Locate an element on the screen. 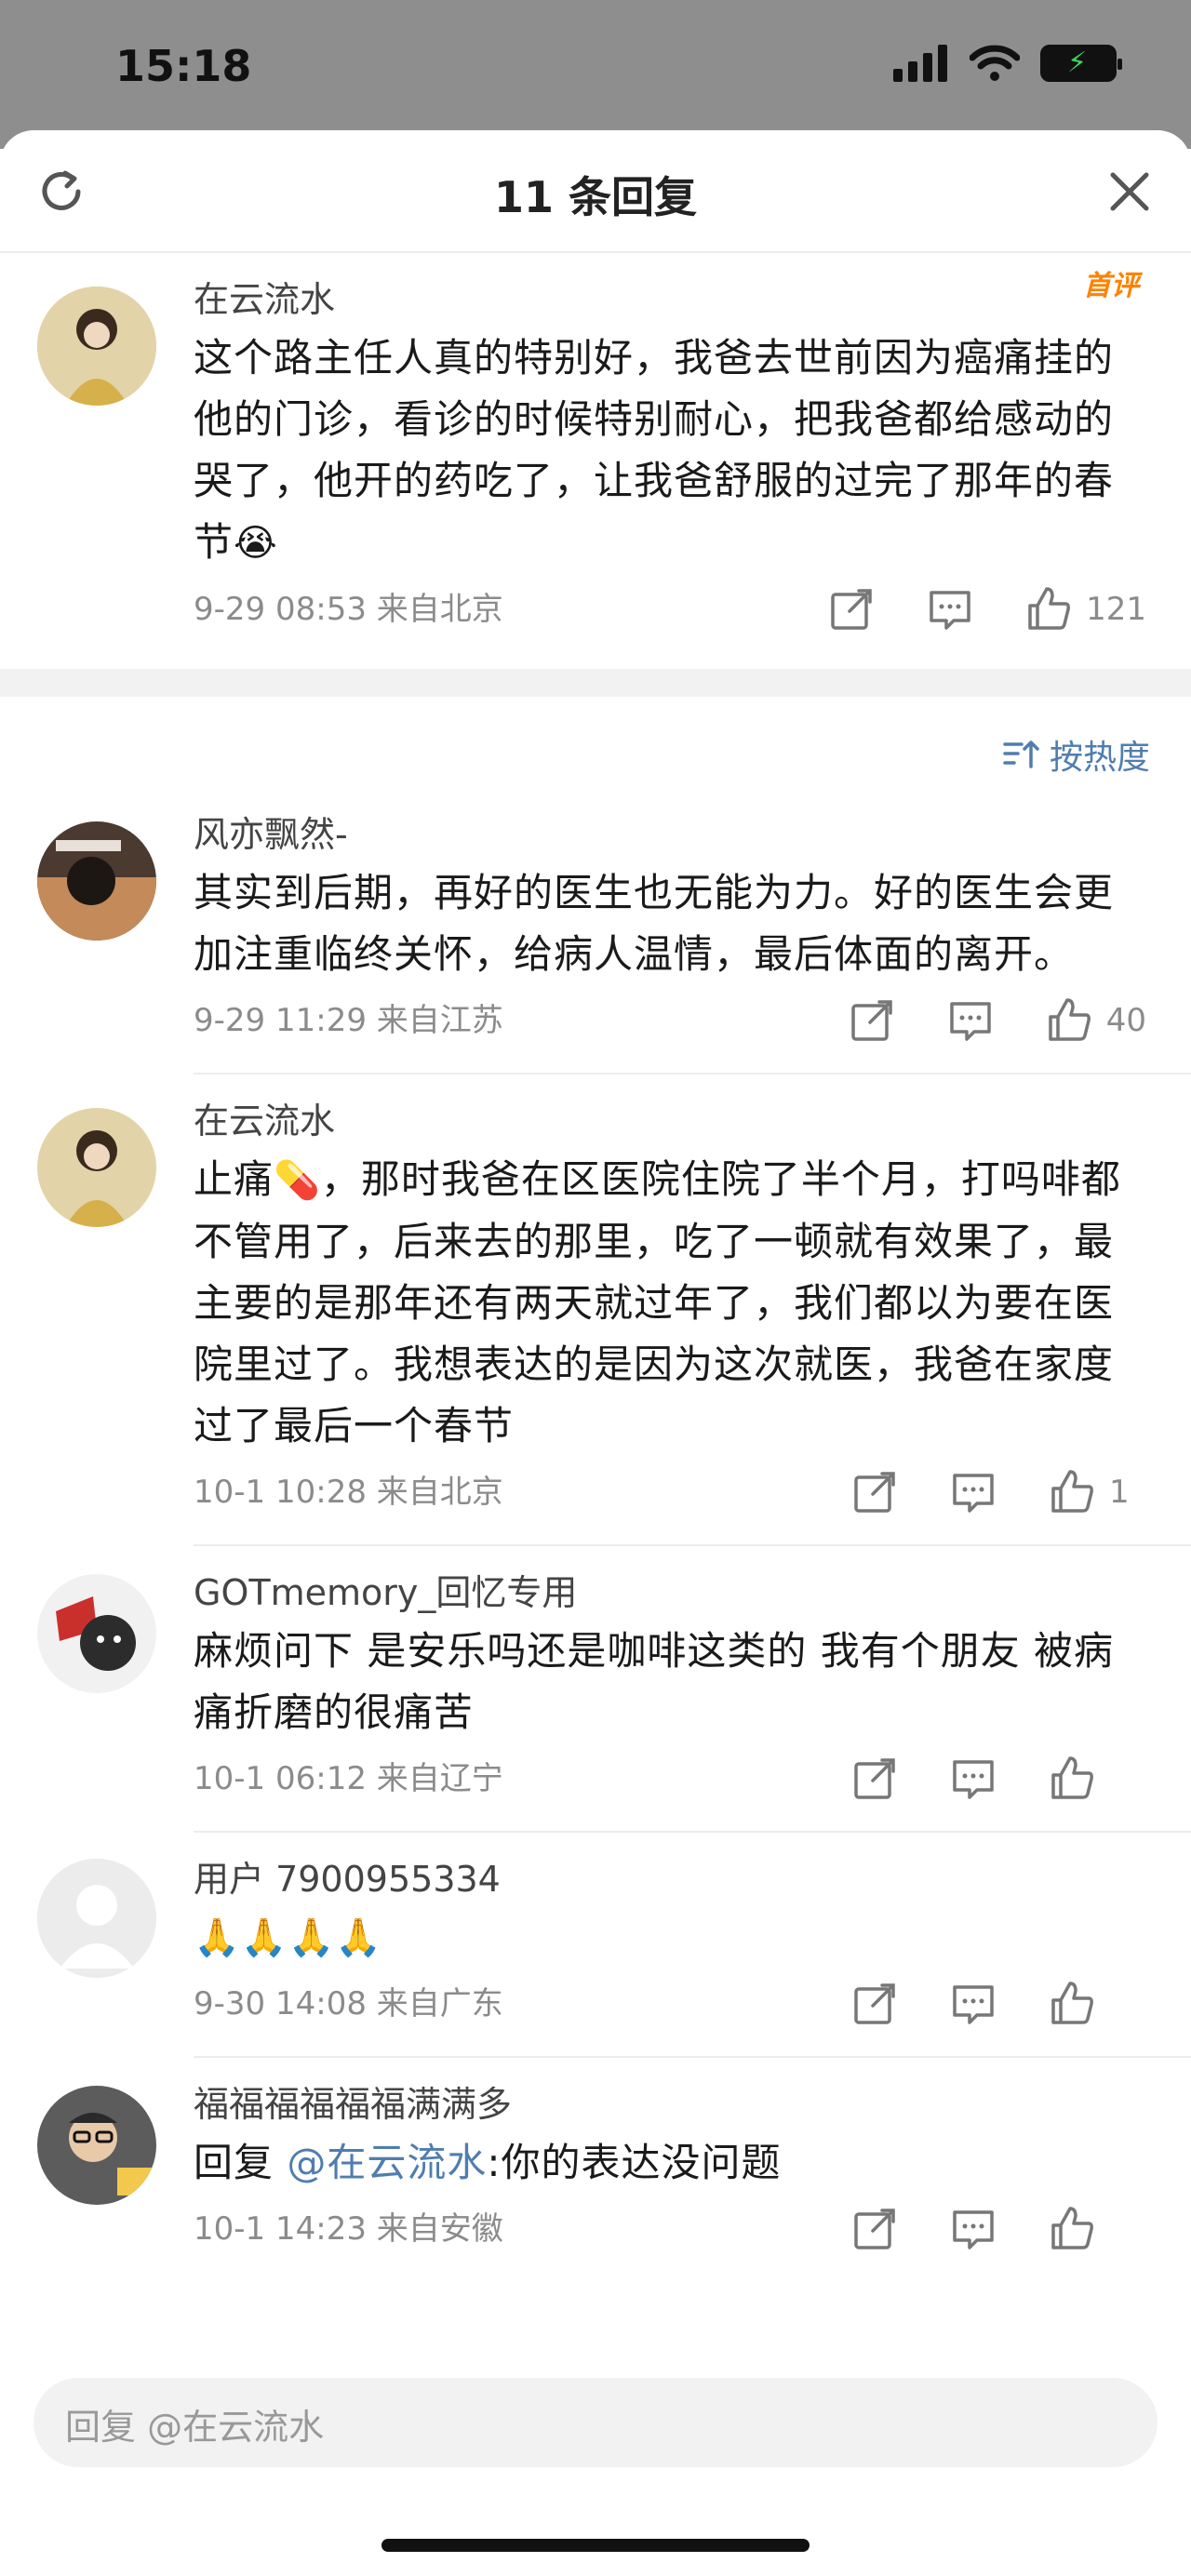 The image size is (1191, 2576). list-item: 用户 7900955334 🙏🙏🙏🙏 9-30 14:08 来自广东 is located at coordinates (595, 1932).